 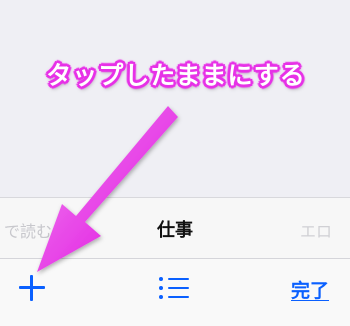 I want to click on annotation-label: タップしたままにする, so click(x=176, y=75).